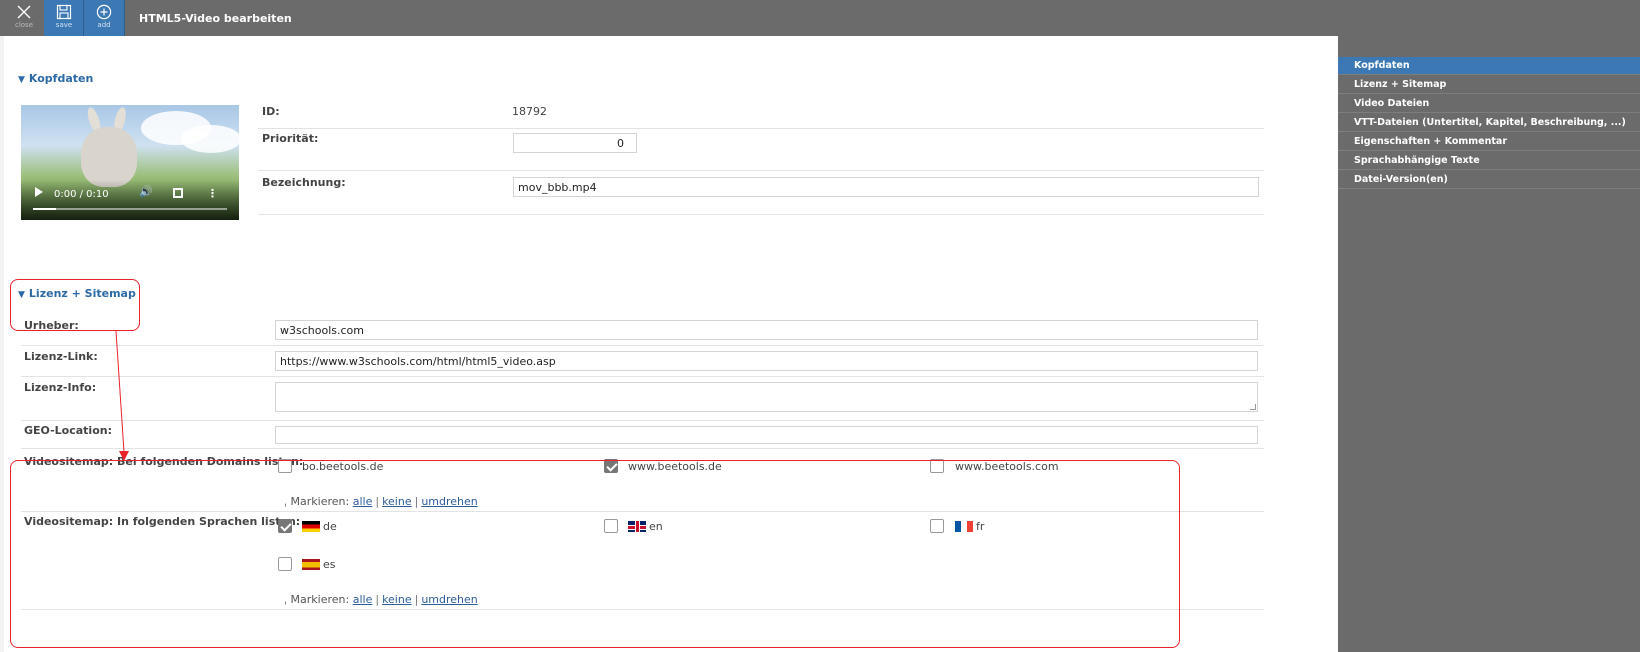 The image size is (1640, 652). I want to click on priority-input, so click(575, 143).